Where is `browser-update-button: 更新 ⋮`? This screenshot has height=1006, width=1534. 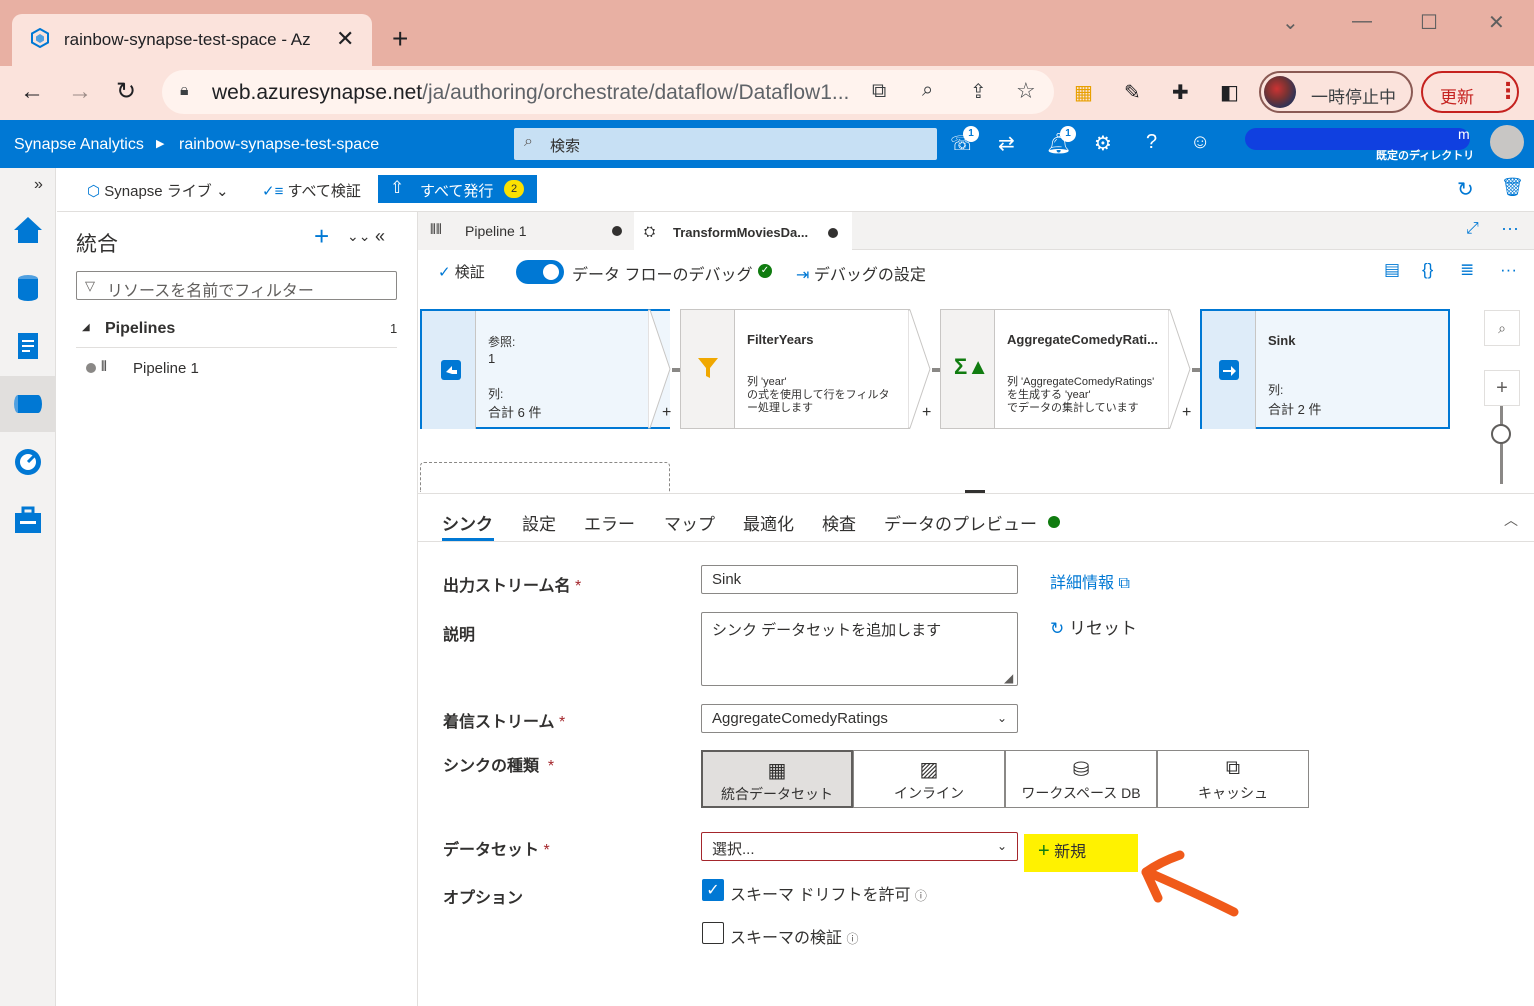
browser-update-button: 更新 ⋮ is located at coordinates (1470, 92).